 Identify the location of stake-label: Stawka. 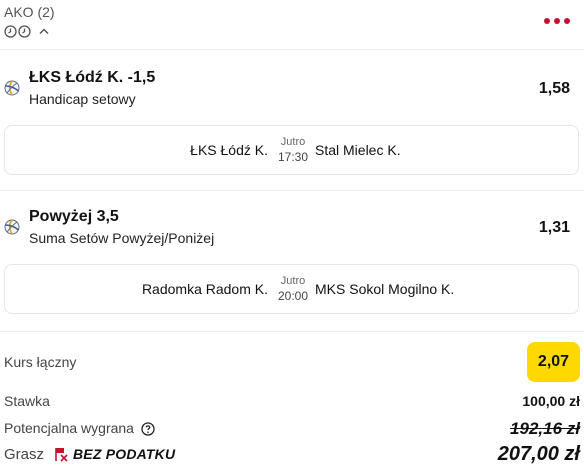
(27, 401).